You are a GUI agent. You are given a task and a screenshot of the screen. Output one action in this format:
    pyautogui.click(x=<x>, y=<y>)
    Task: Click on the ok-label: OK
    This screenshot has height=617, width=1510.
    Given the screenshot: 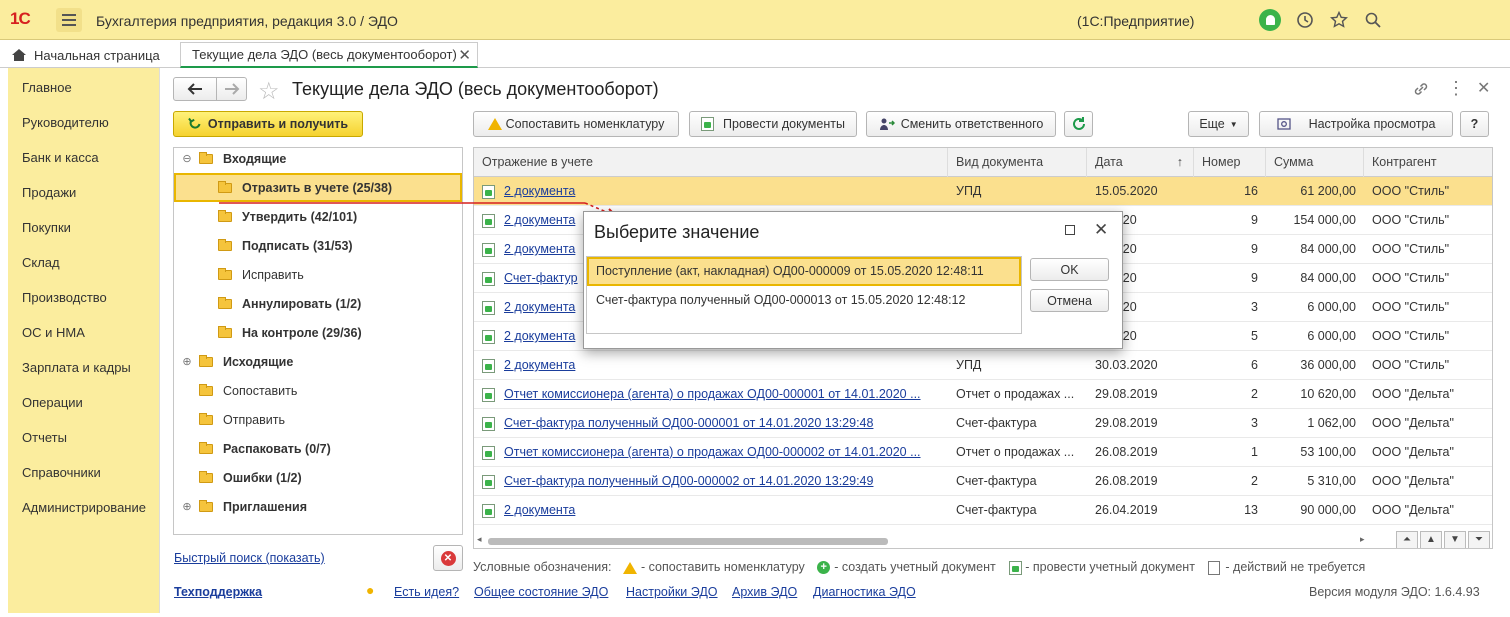 What is the action you would take?
    pyautogui.click(x=1069, y=269)
    